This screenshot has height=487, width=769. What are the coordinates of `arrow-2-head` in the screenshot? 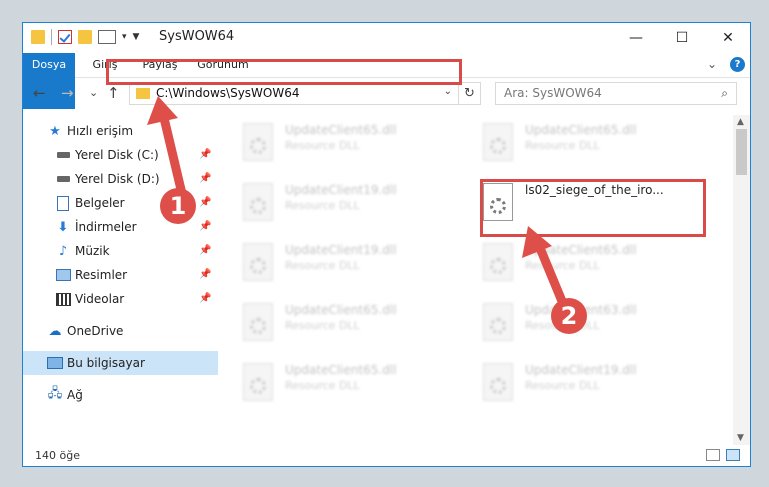 It's located at (537, 242).